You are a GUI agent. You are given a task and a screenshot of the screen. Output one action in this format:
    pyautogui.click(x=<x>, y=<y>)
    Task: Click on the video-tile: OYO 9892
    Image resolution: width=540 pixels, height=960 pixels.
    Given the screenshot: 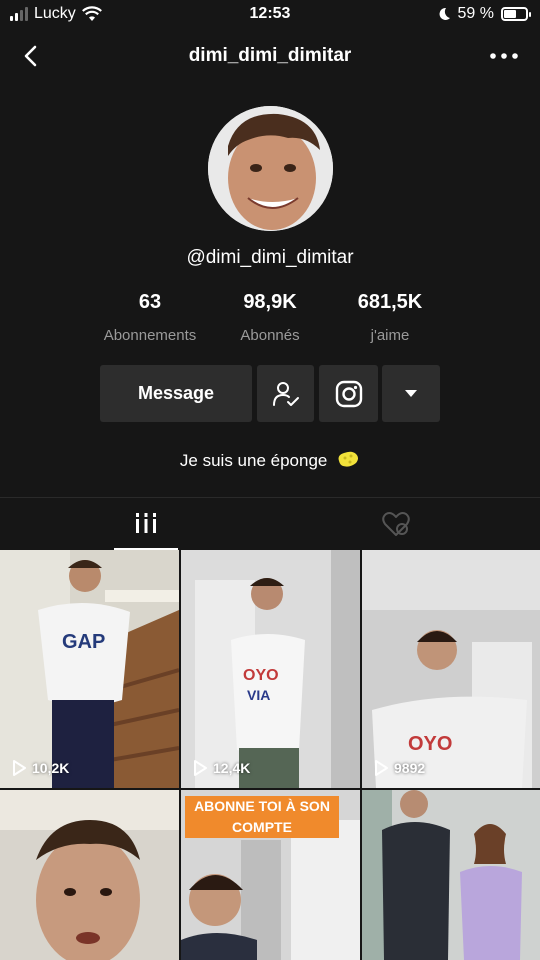 What is the action you would take?
    pyautogui.click(x=451, y=669)
    